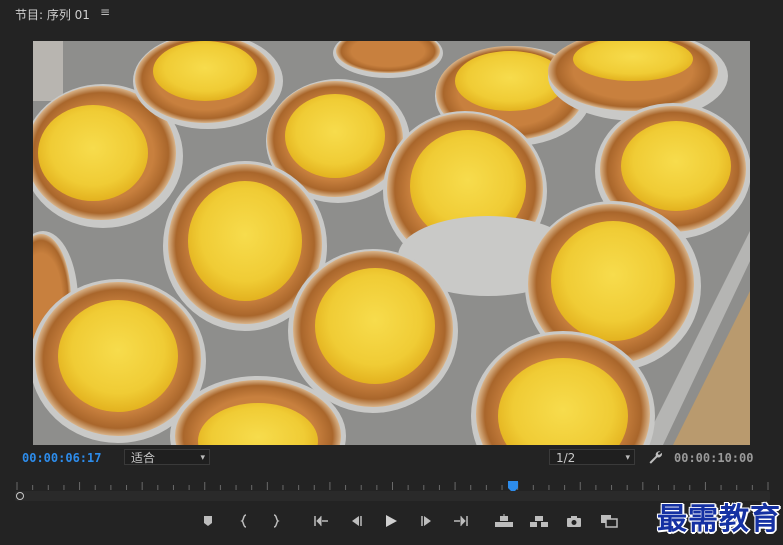 This screenshot has height=545, width=783. Describe the element at coordinates (719, 519) in the screenshot. I see `watermark-logo: 最需教育` at that location.